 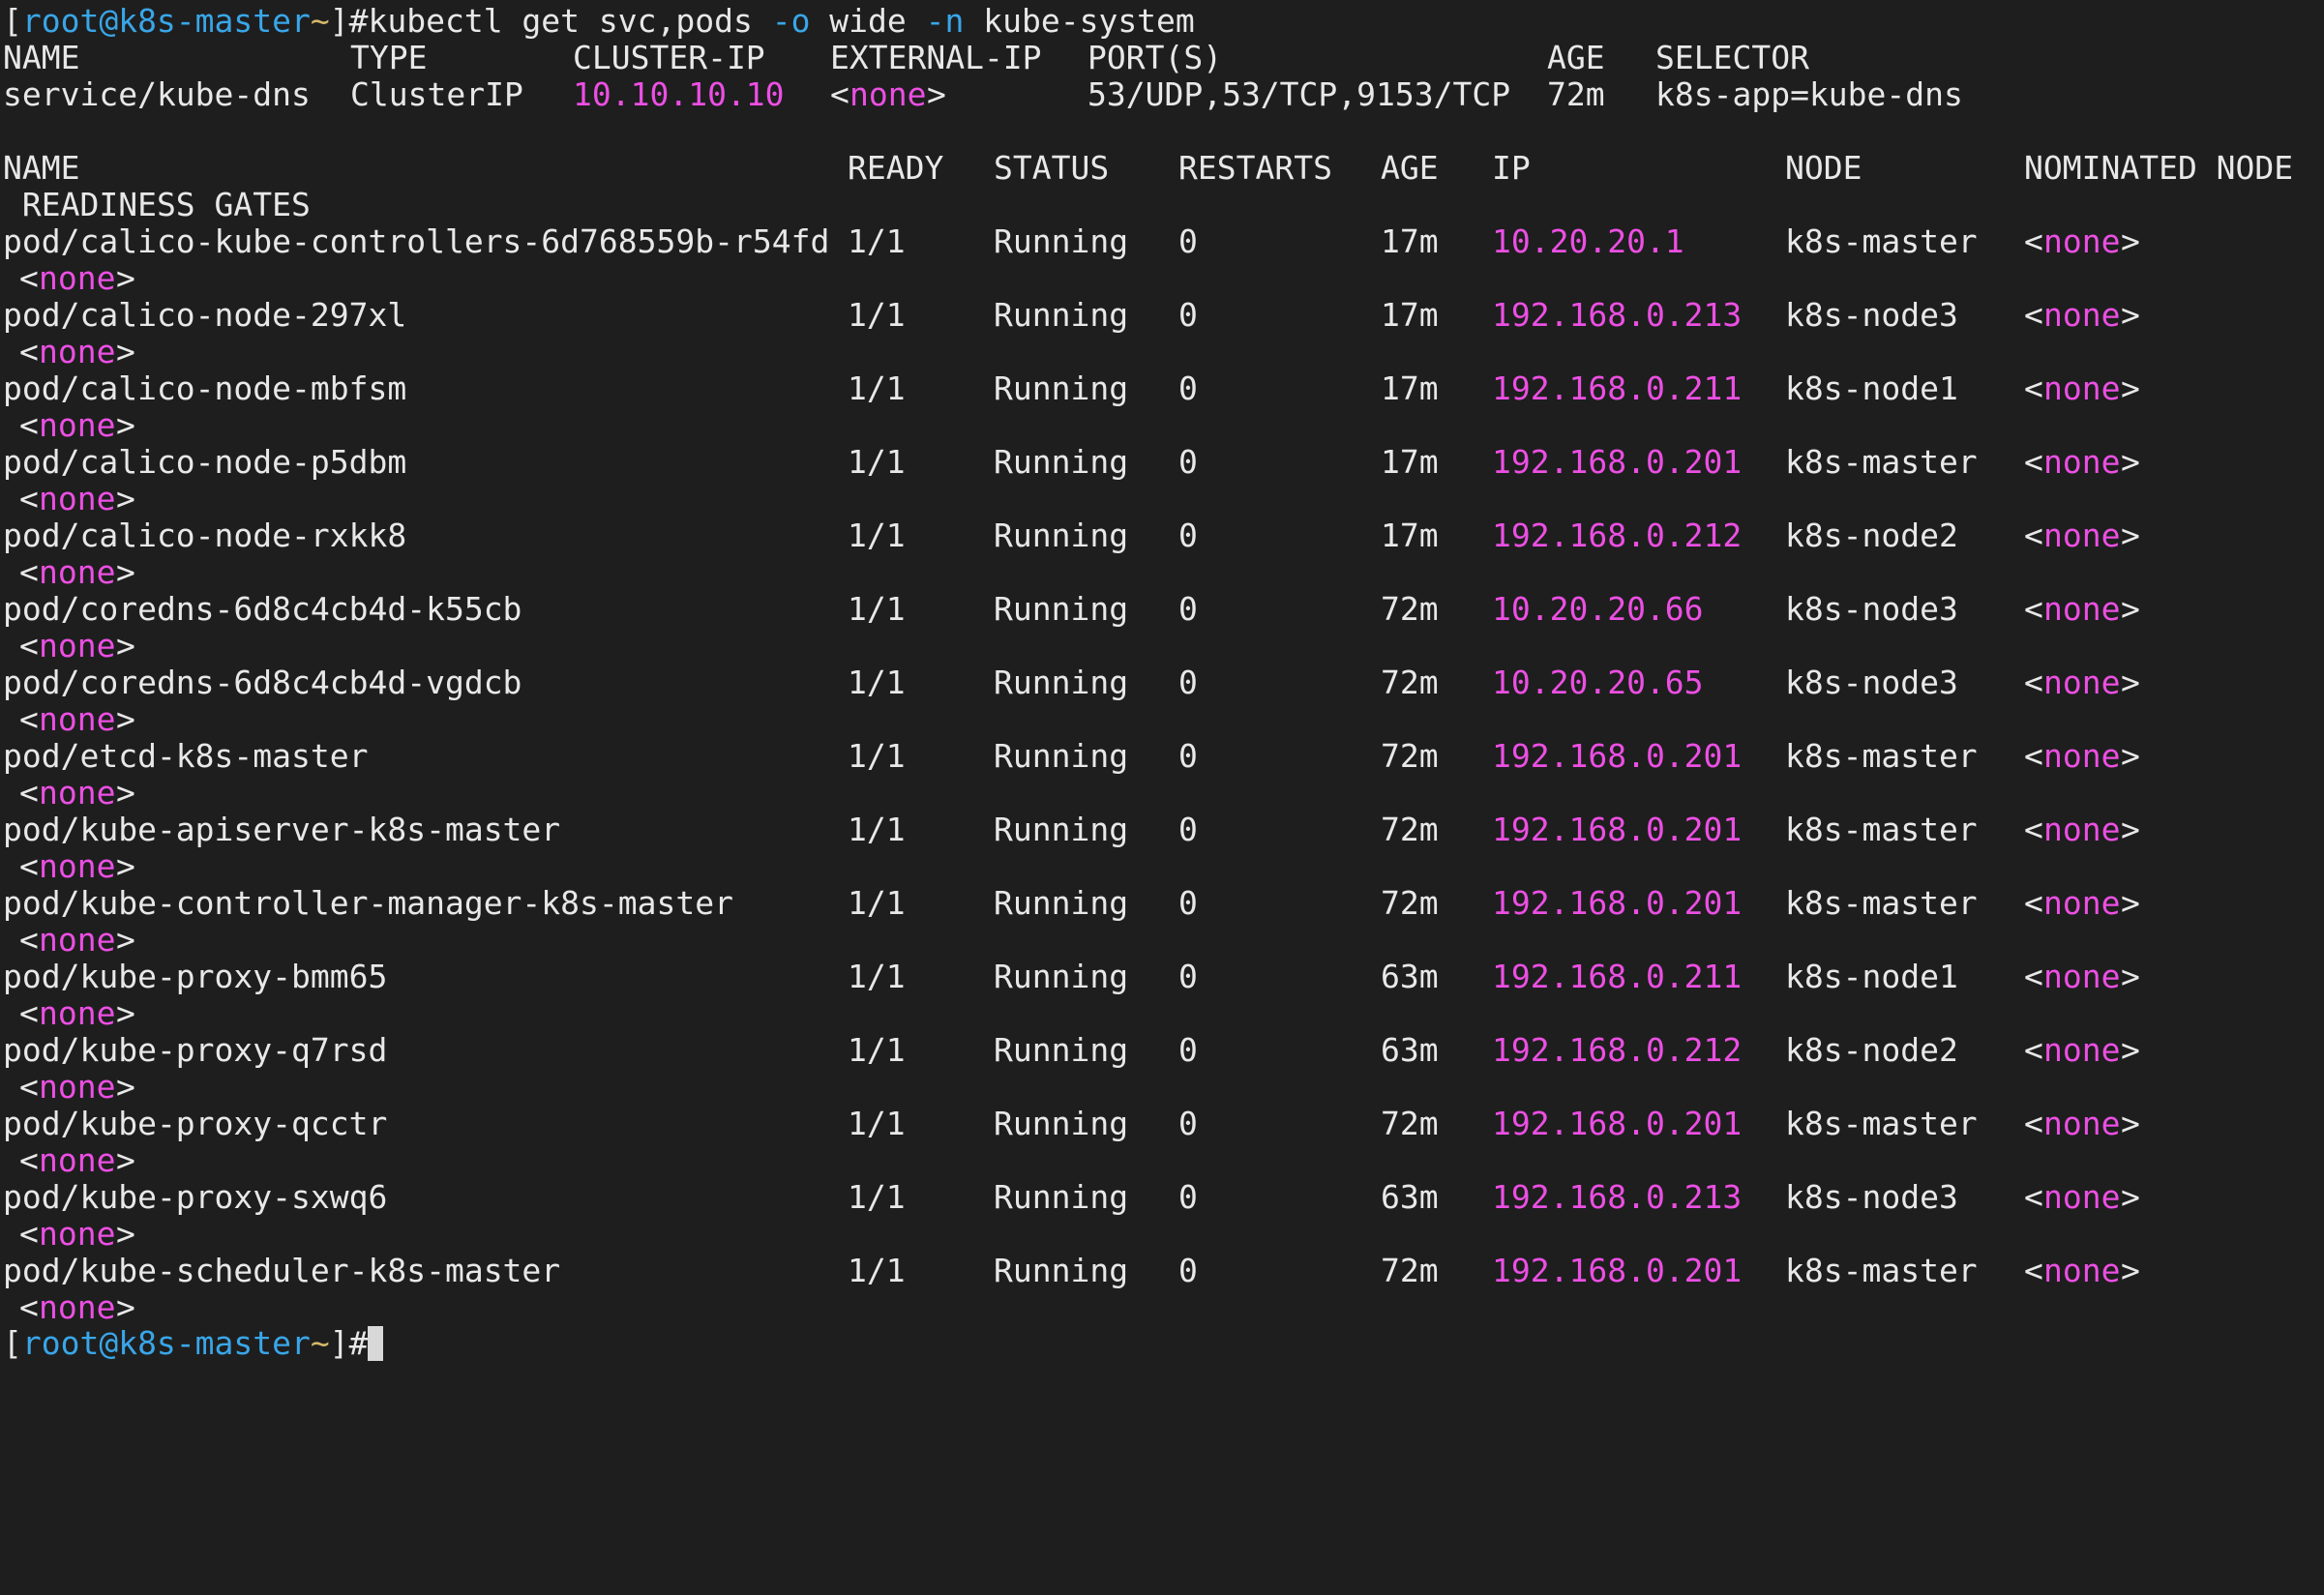 What do you see at coordinates (936, 58) in the screenshot?
I see `svc-header-external-ip: EXTERNAL-IP` at bounding box center [936, 58].